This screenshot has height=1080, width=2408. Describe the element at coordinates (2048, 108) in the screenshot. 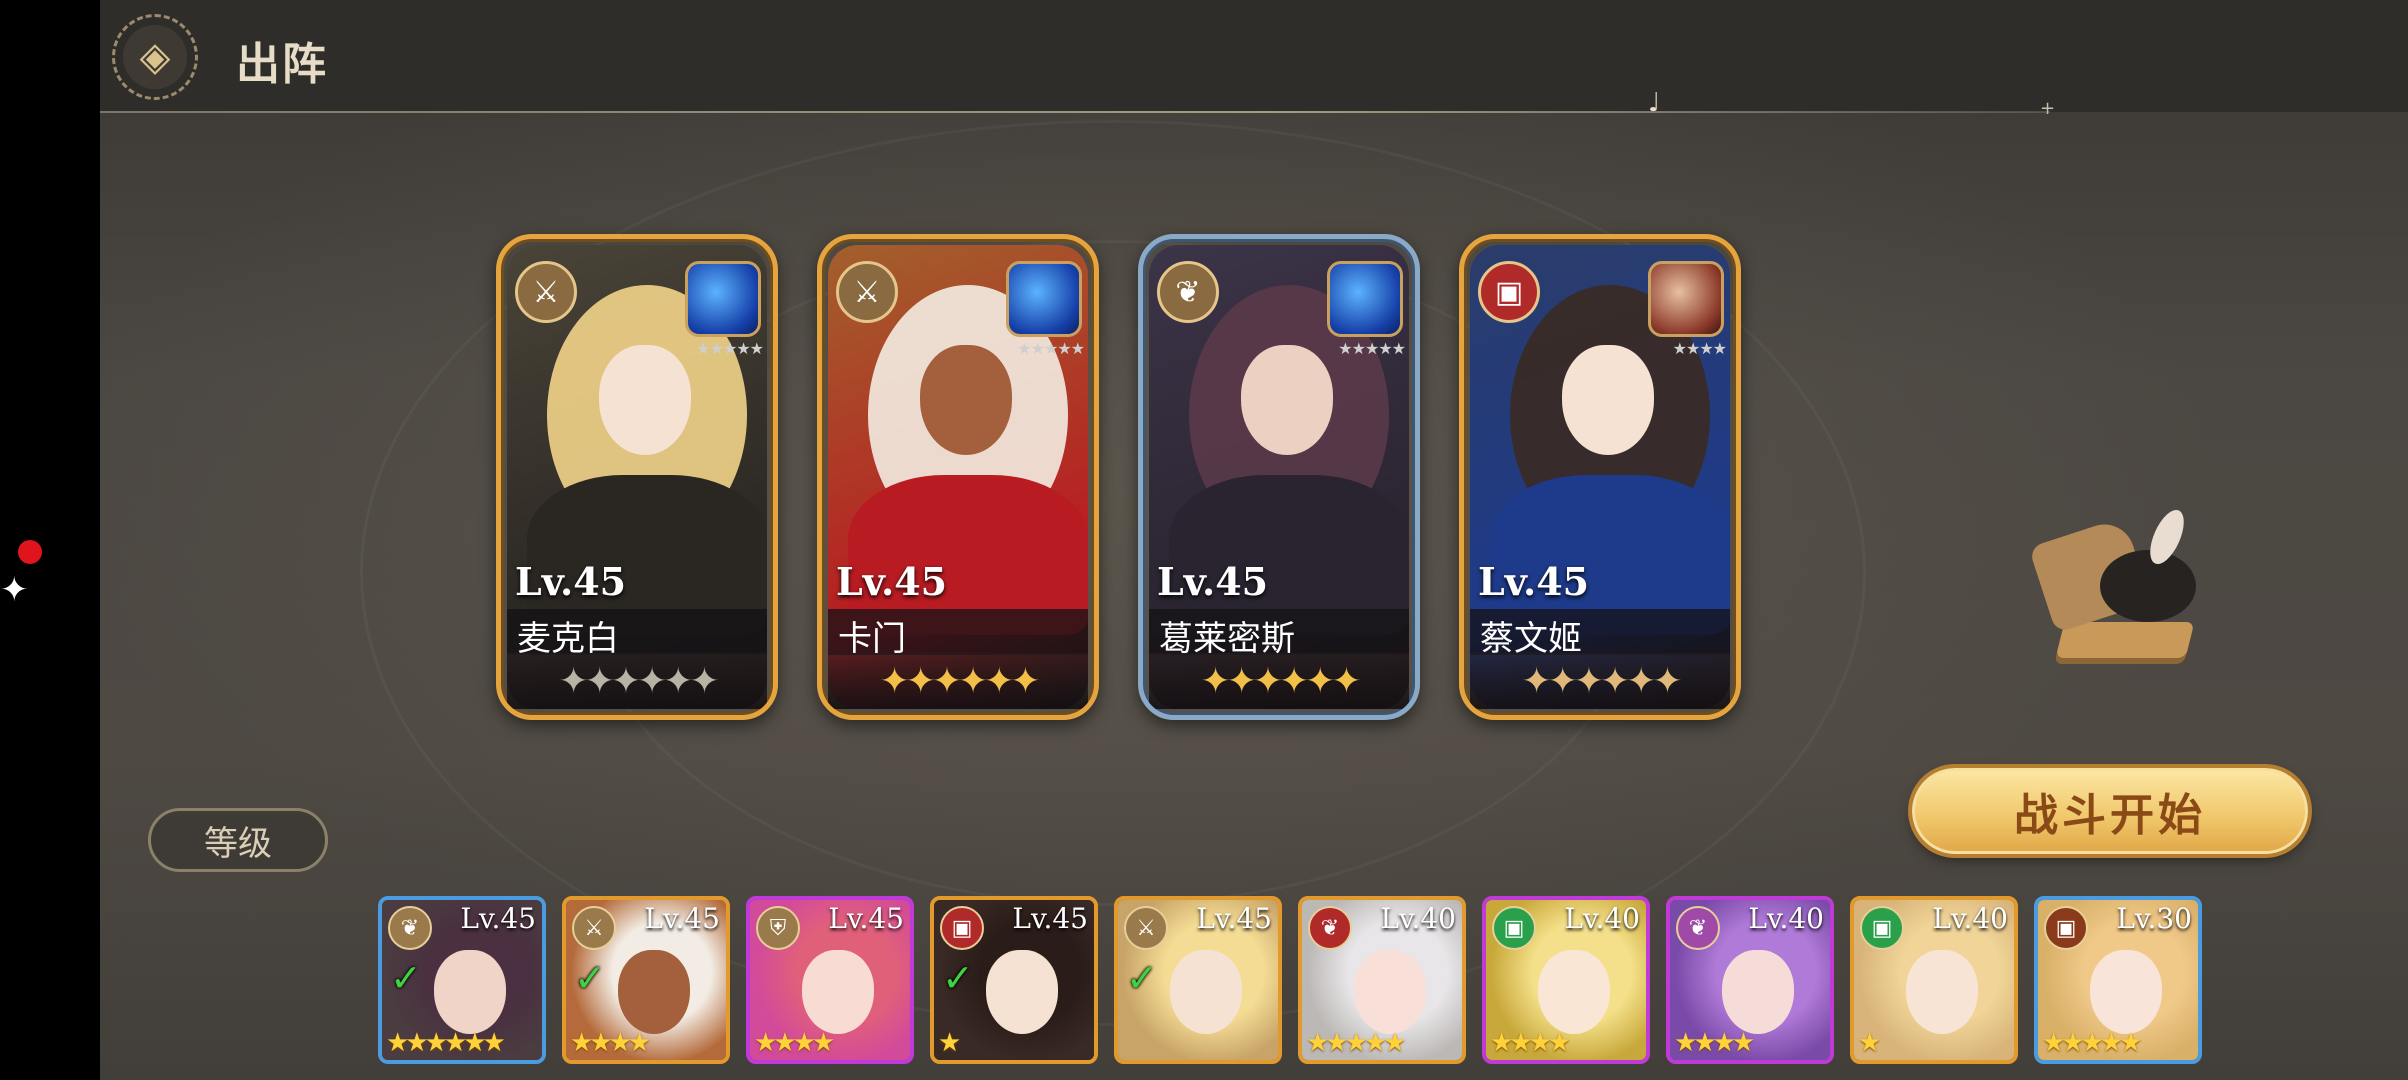

I see `plus-icon: +` at that location.